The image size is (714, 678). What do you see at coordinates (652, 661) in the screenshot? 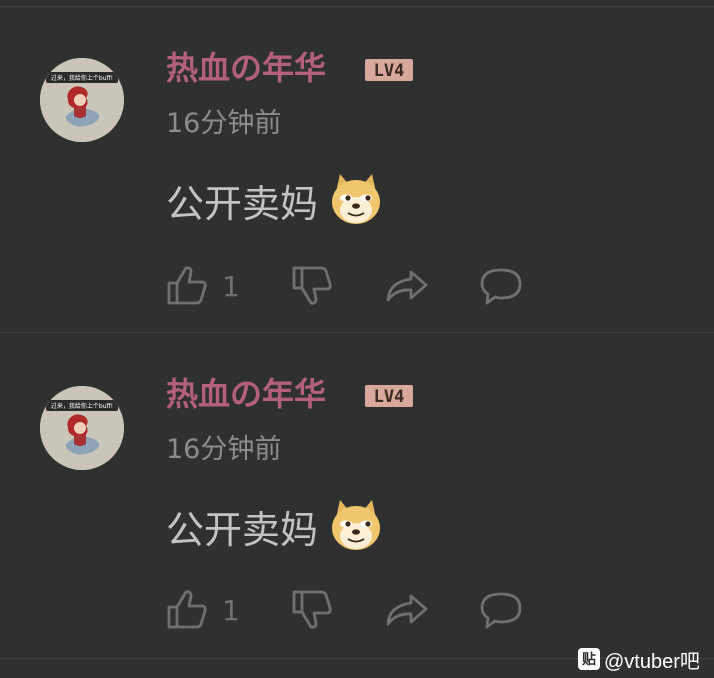
I see `watermark-text: @vtuber吧` at bounding box center [652, 661].